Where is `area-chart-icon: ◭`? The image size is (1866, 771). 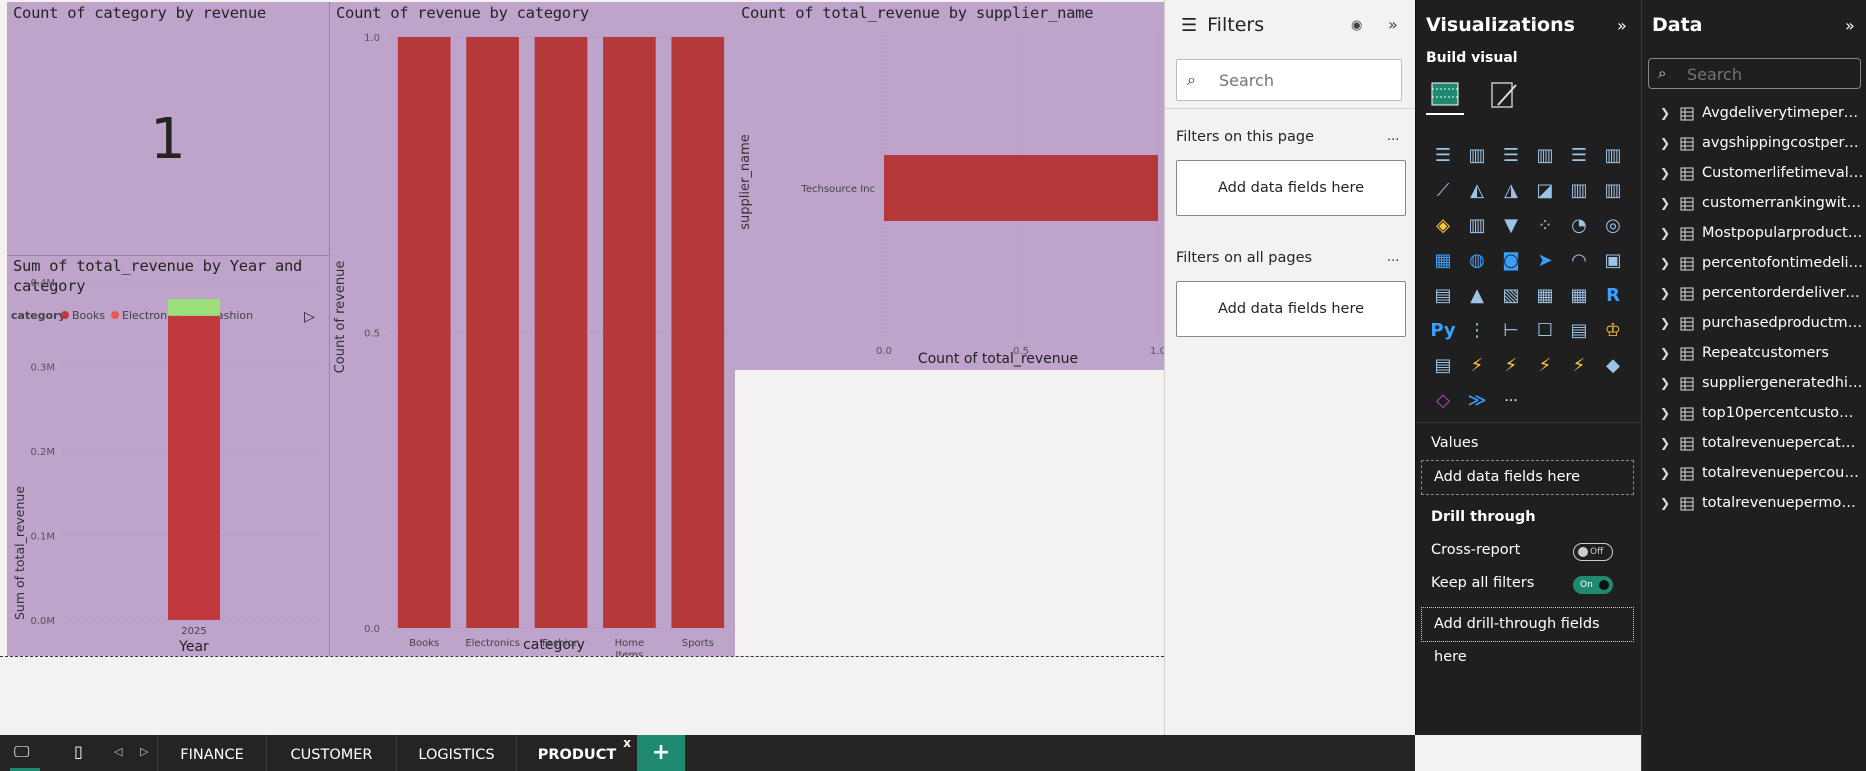 area-chart-icon: ◭ is located at coordinates (1477, 190).